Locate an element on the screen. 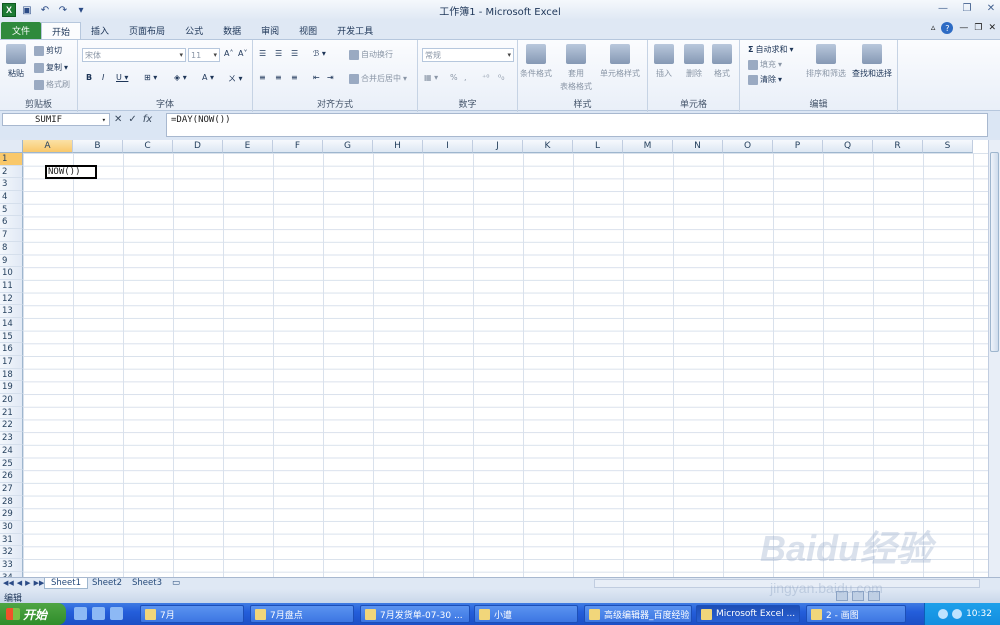 The width and height of the screenshot is (1000, 625). formula-input: =DAY(NOW()) is located at coordinates (577, 125).